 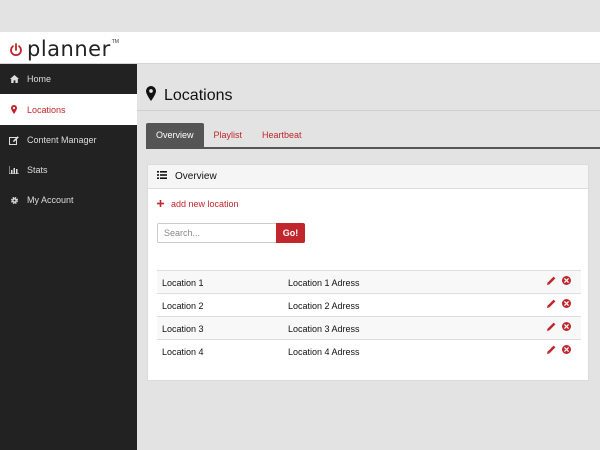 I want to click on title-divider, so click(x=368, y=110).